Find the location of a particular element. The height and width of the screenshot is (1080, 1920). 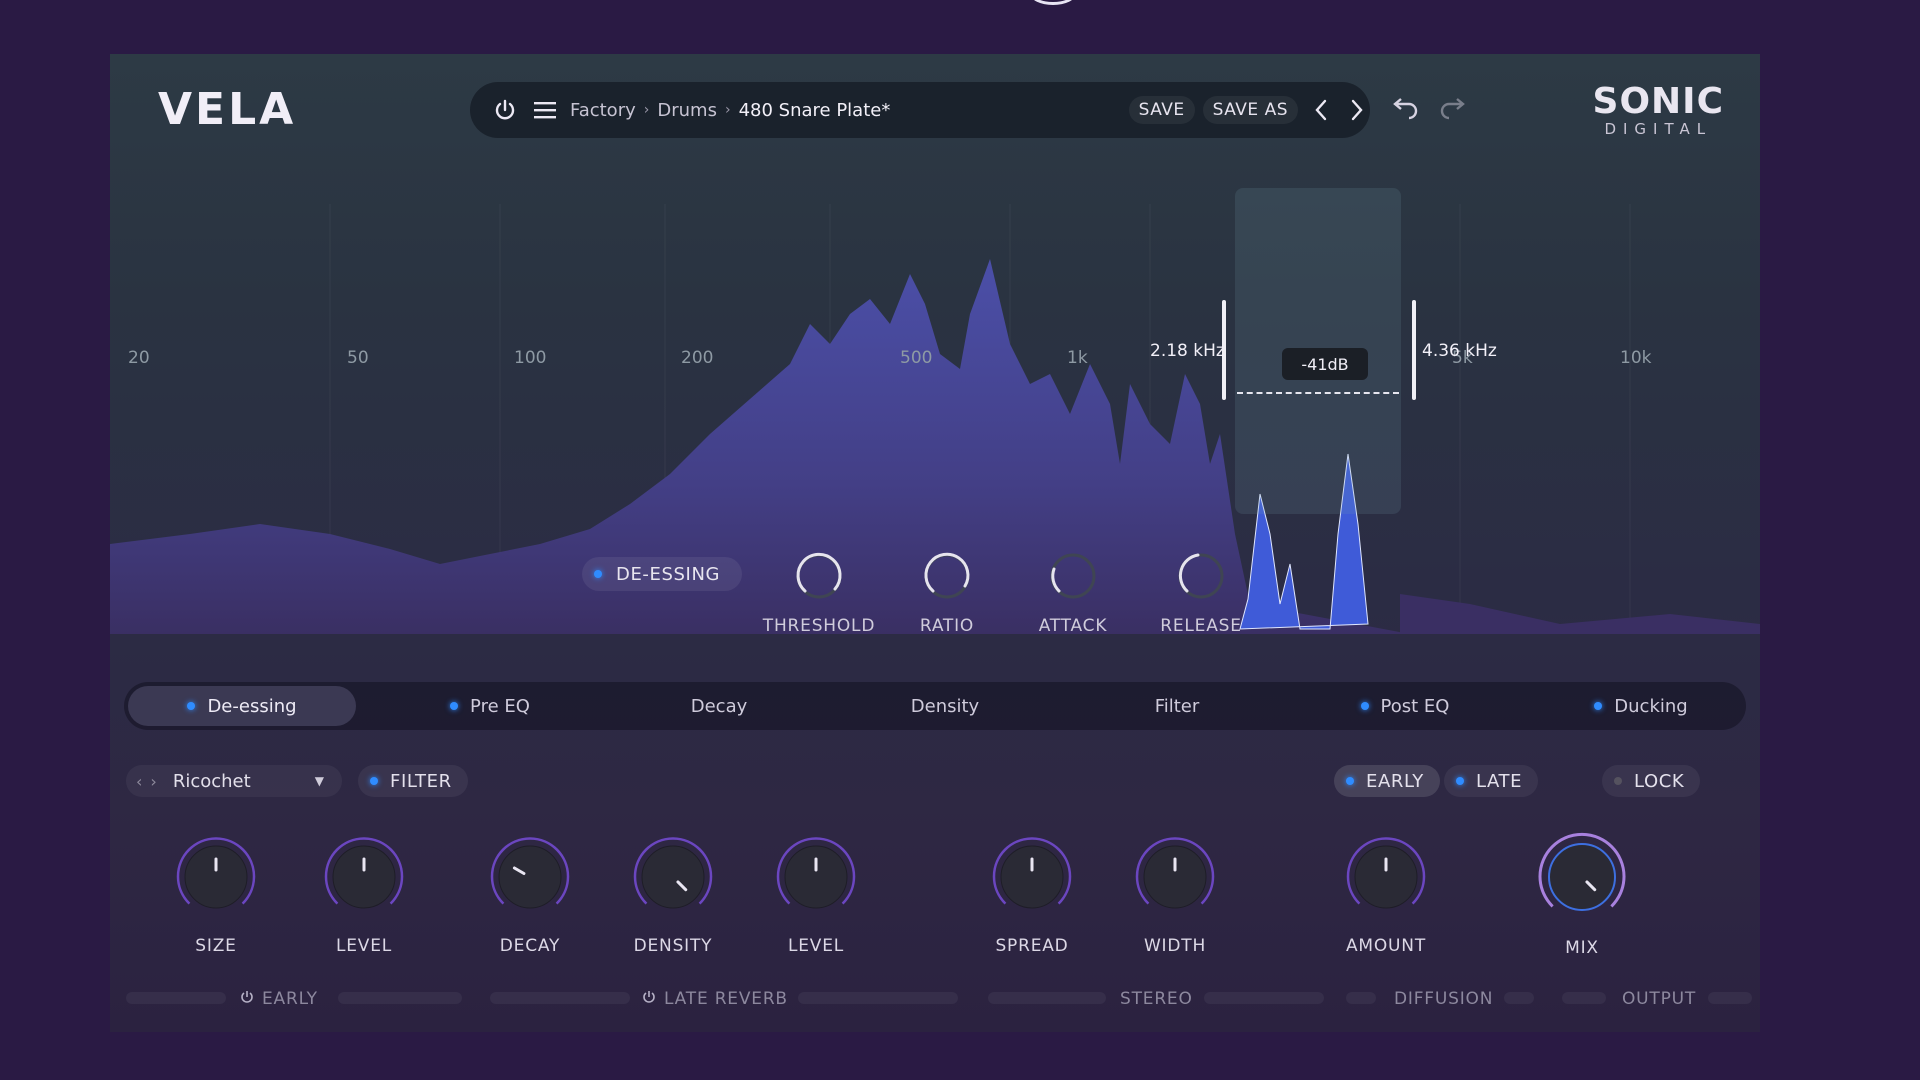

attack-knob is located at coordinates (1073, 576).